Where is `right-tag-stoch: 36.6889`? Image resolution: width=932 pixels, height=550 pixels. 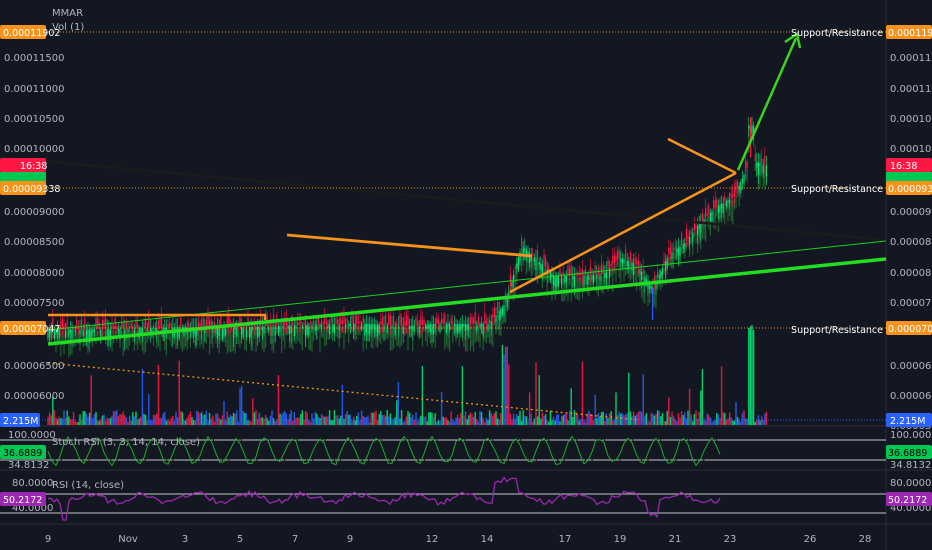 right-tag-stoch: 36.6889 is located at coordinates (907, 453).